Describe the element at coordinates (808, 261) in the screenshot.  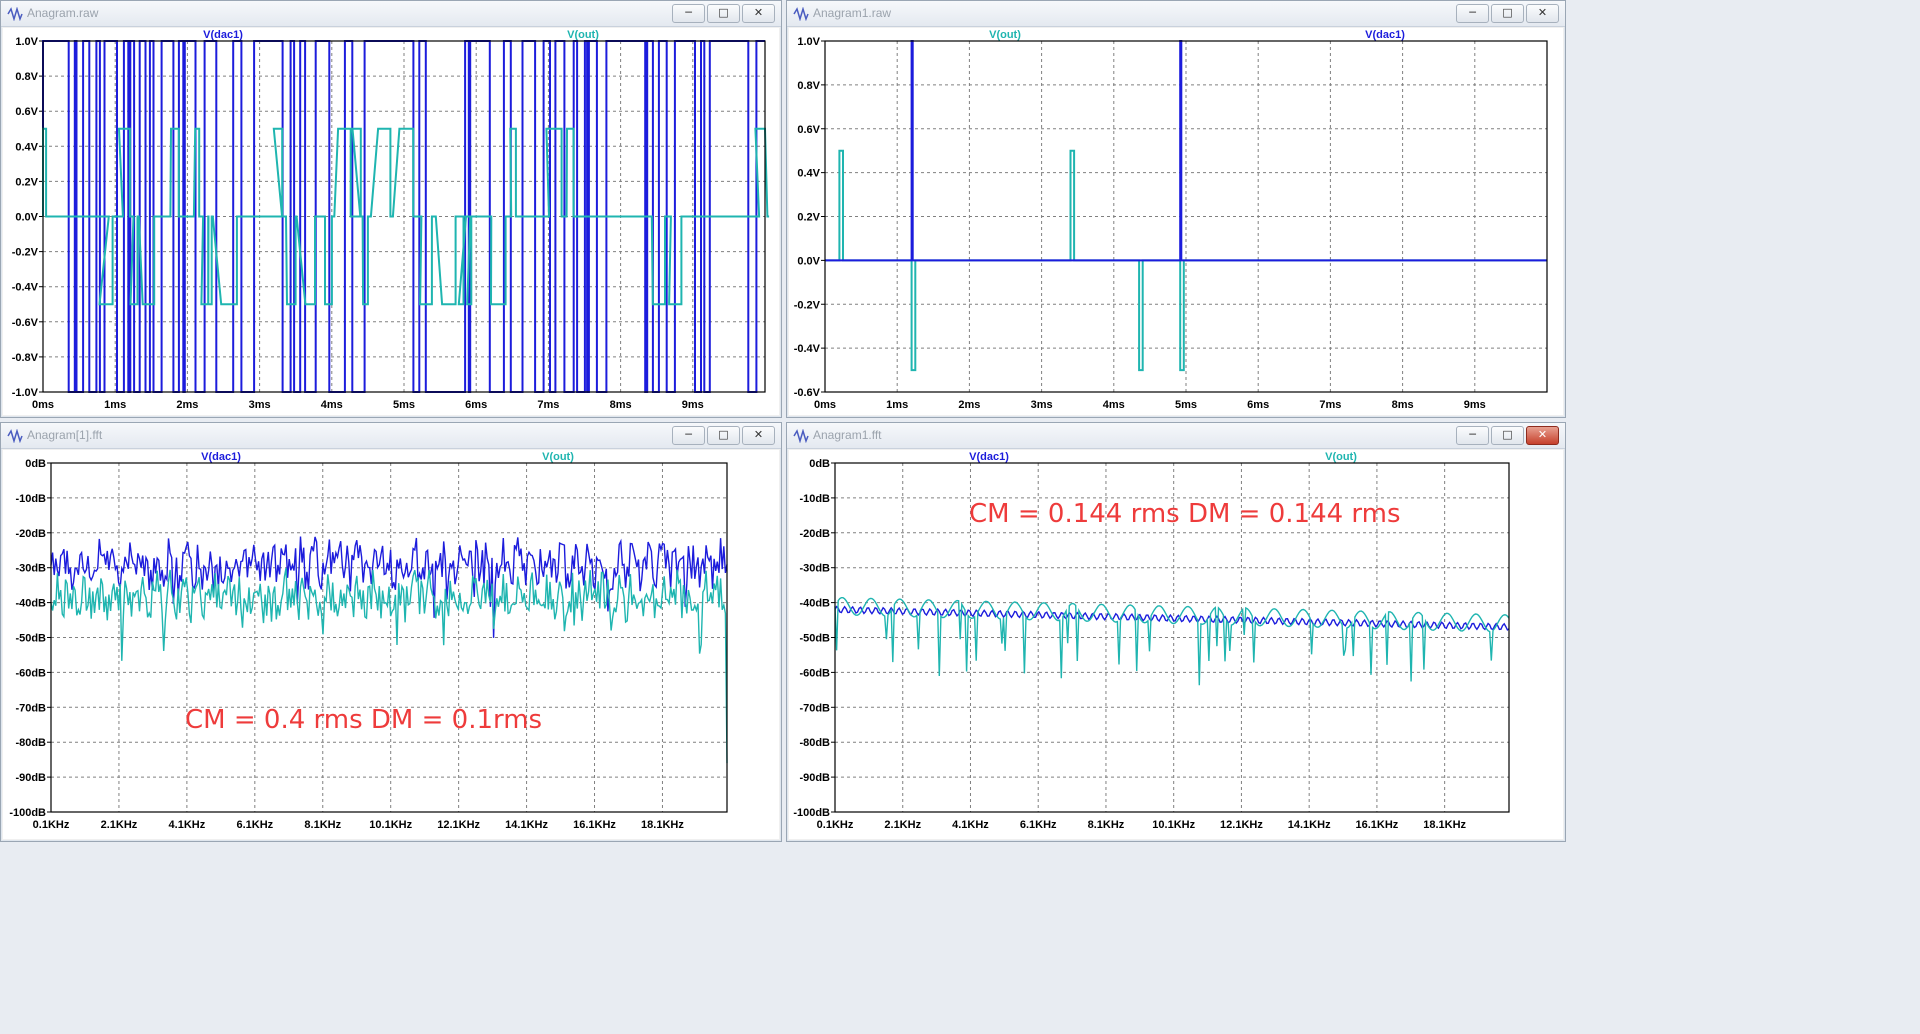
I see `y-tick-label: 0.0V` at that location.